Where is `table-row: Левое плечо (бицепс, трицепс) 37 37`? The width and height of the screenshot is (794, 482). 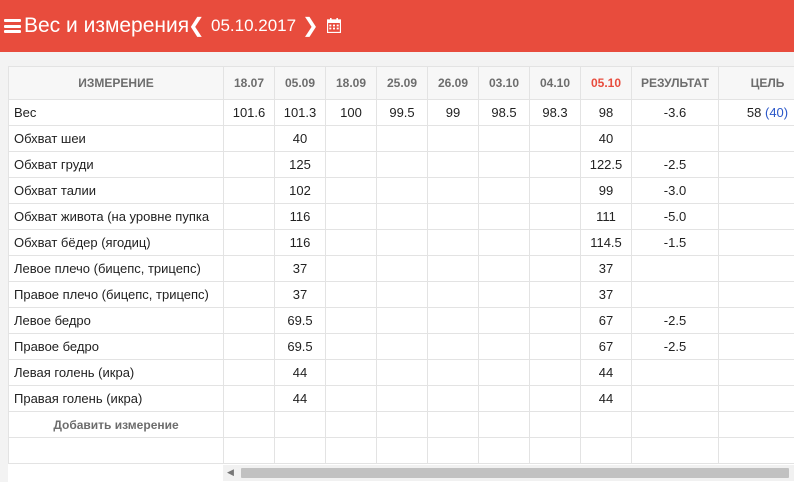 table-row: Левое плечо (бицепс, трицепс) 37 37 is located at coordinates (401, 268).